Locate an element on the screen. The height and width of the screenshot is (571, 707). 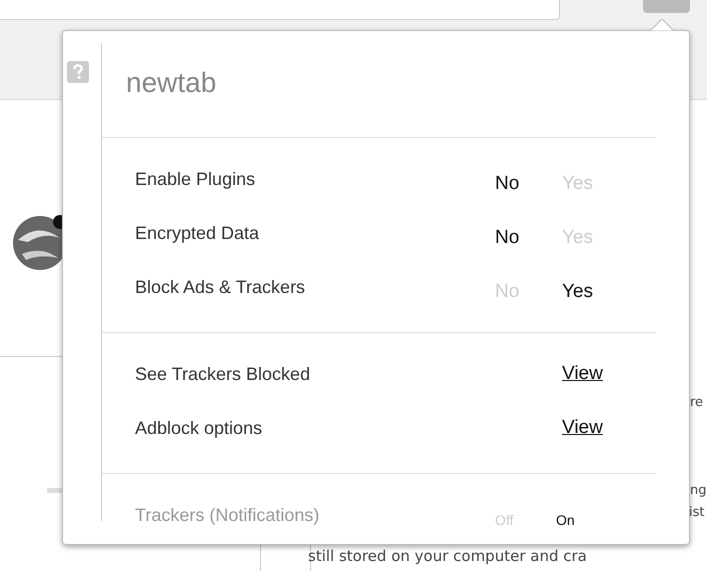
setting-label: Adblock options is located at coordinates (199, 428).